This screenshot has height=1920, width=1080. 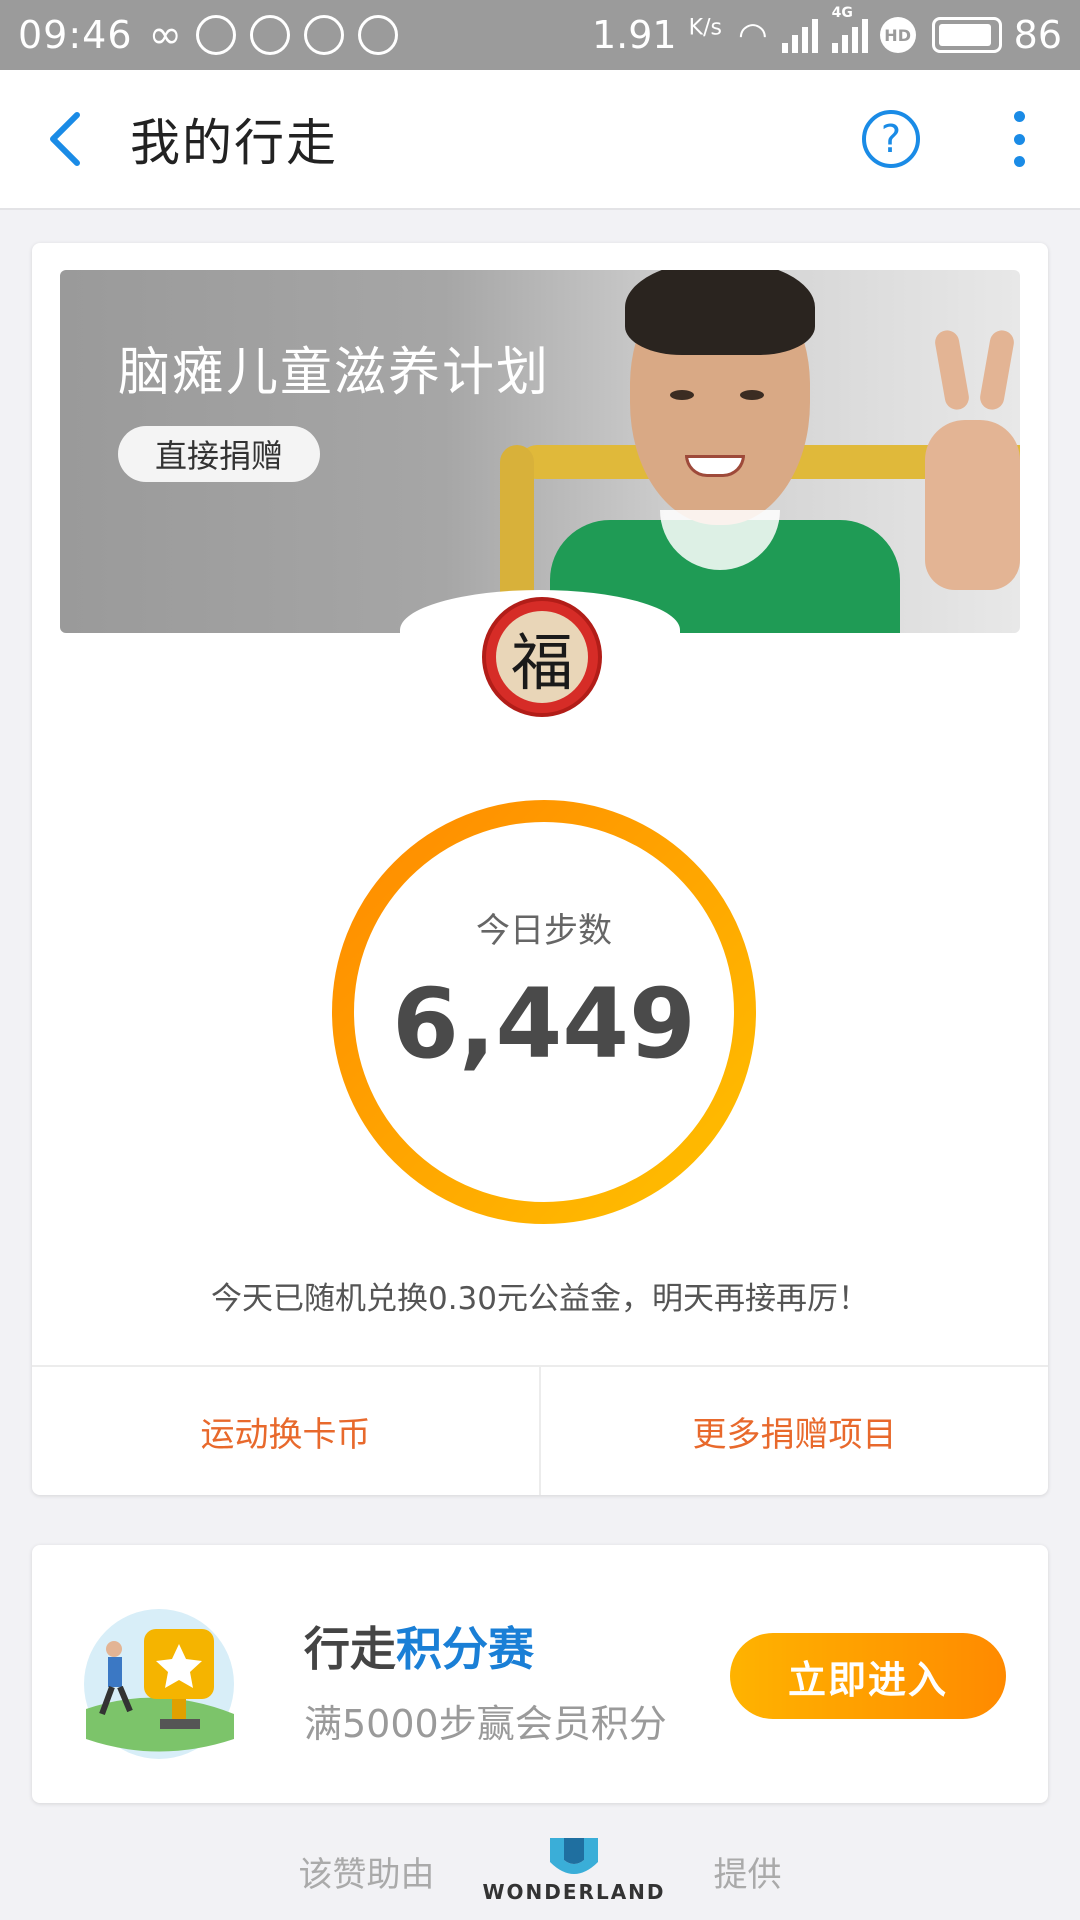 What do you see at coordinates (897, 35) in the screenshot?
I see `hd-icon: HD` at bounding box center [897, 35].